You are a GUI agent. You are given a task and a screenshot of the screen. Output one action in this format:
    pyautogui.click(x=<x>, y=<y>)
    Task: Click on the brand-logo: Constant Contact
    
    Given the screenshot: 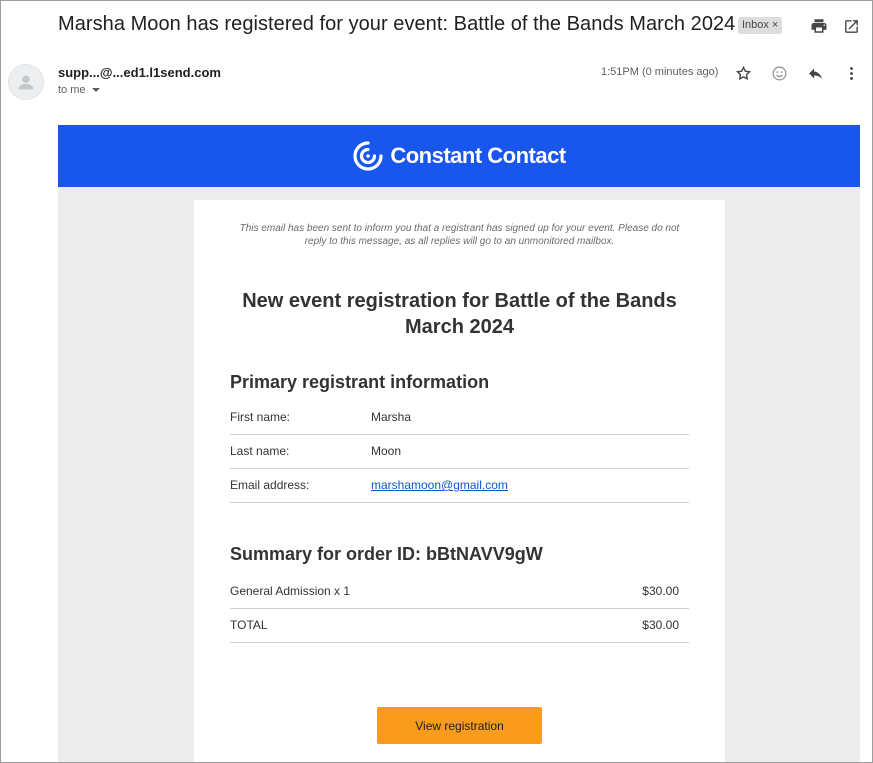 What is the action you would take?
    pyautogui.click(x=459, y=156)
    